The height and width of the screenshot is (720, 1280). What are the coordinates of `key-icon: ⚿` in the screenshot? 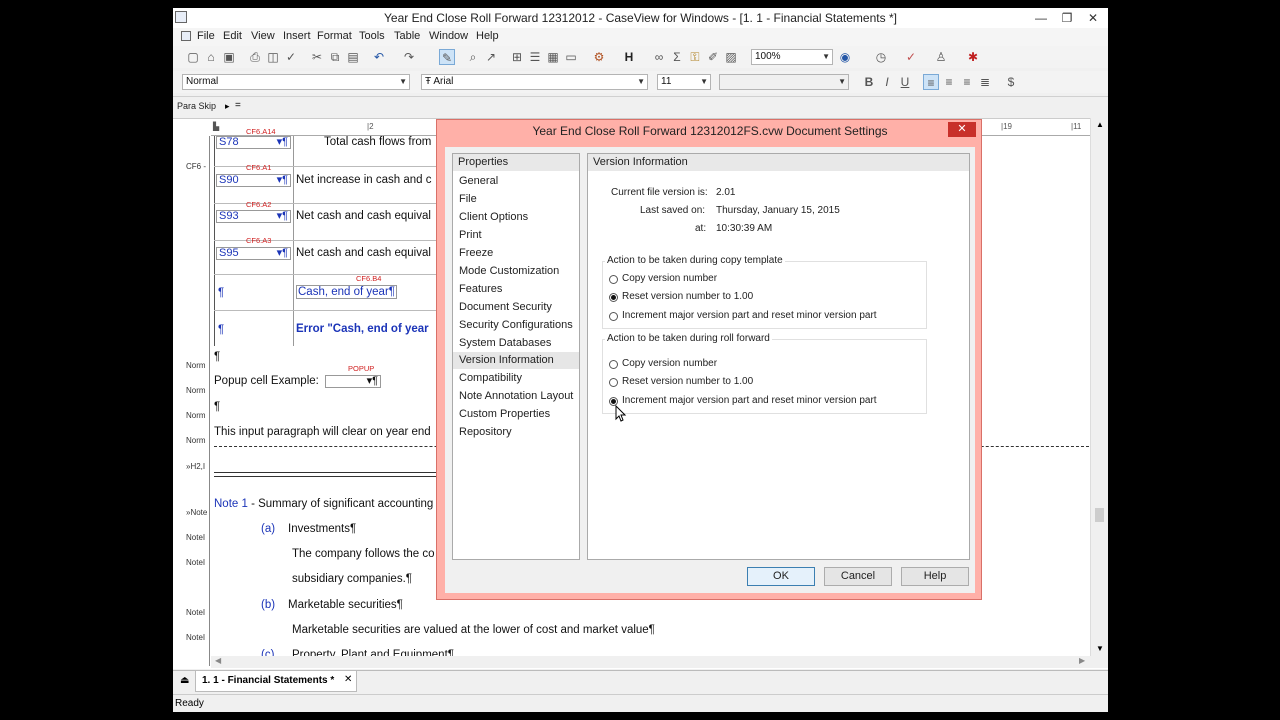 It's located at (695, 57).